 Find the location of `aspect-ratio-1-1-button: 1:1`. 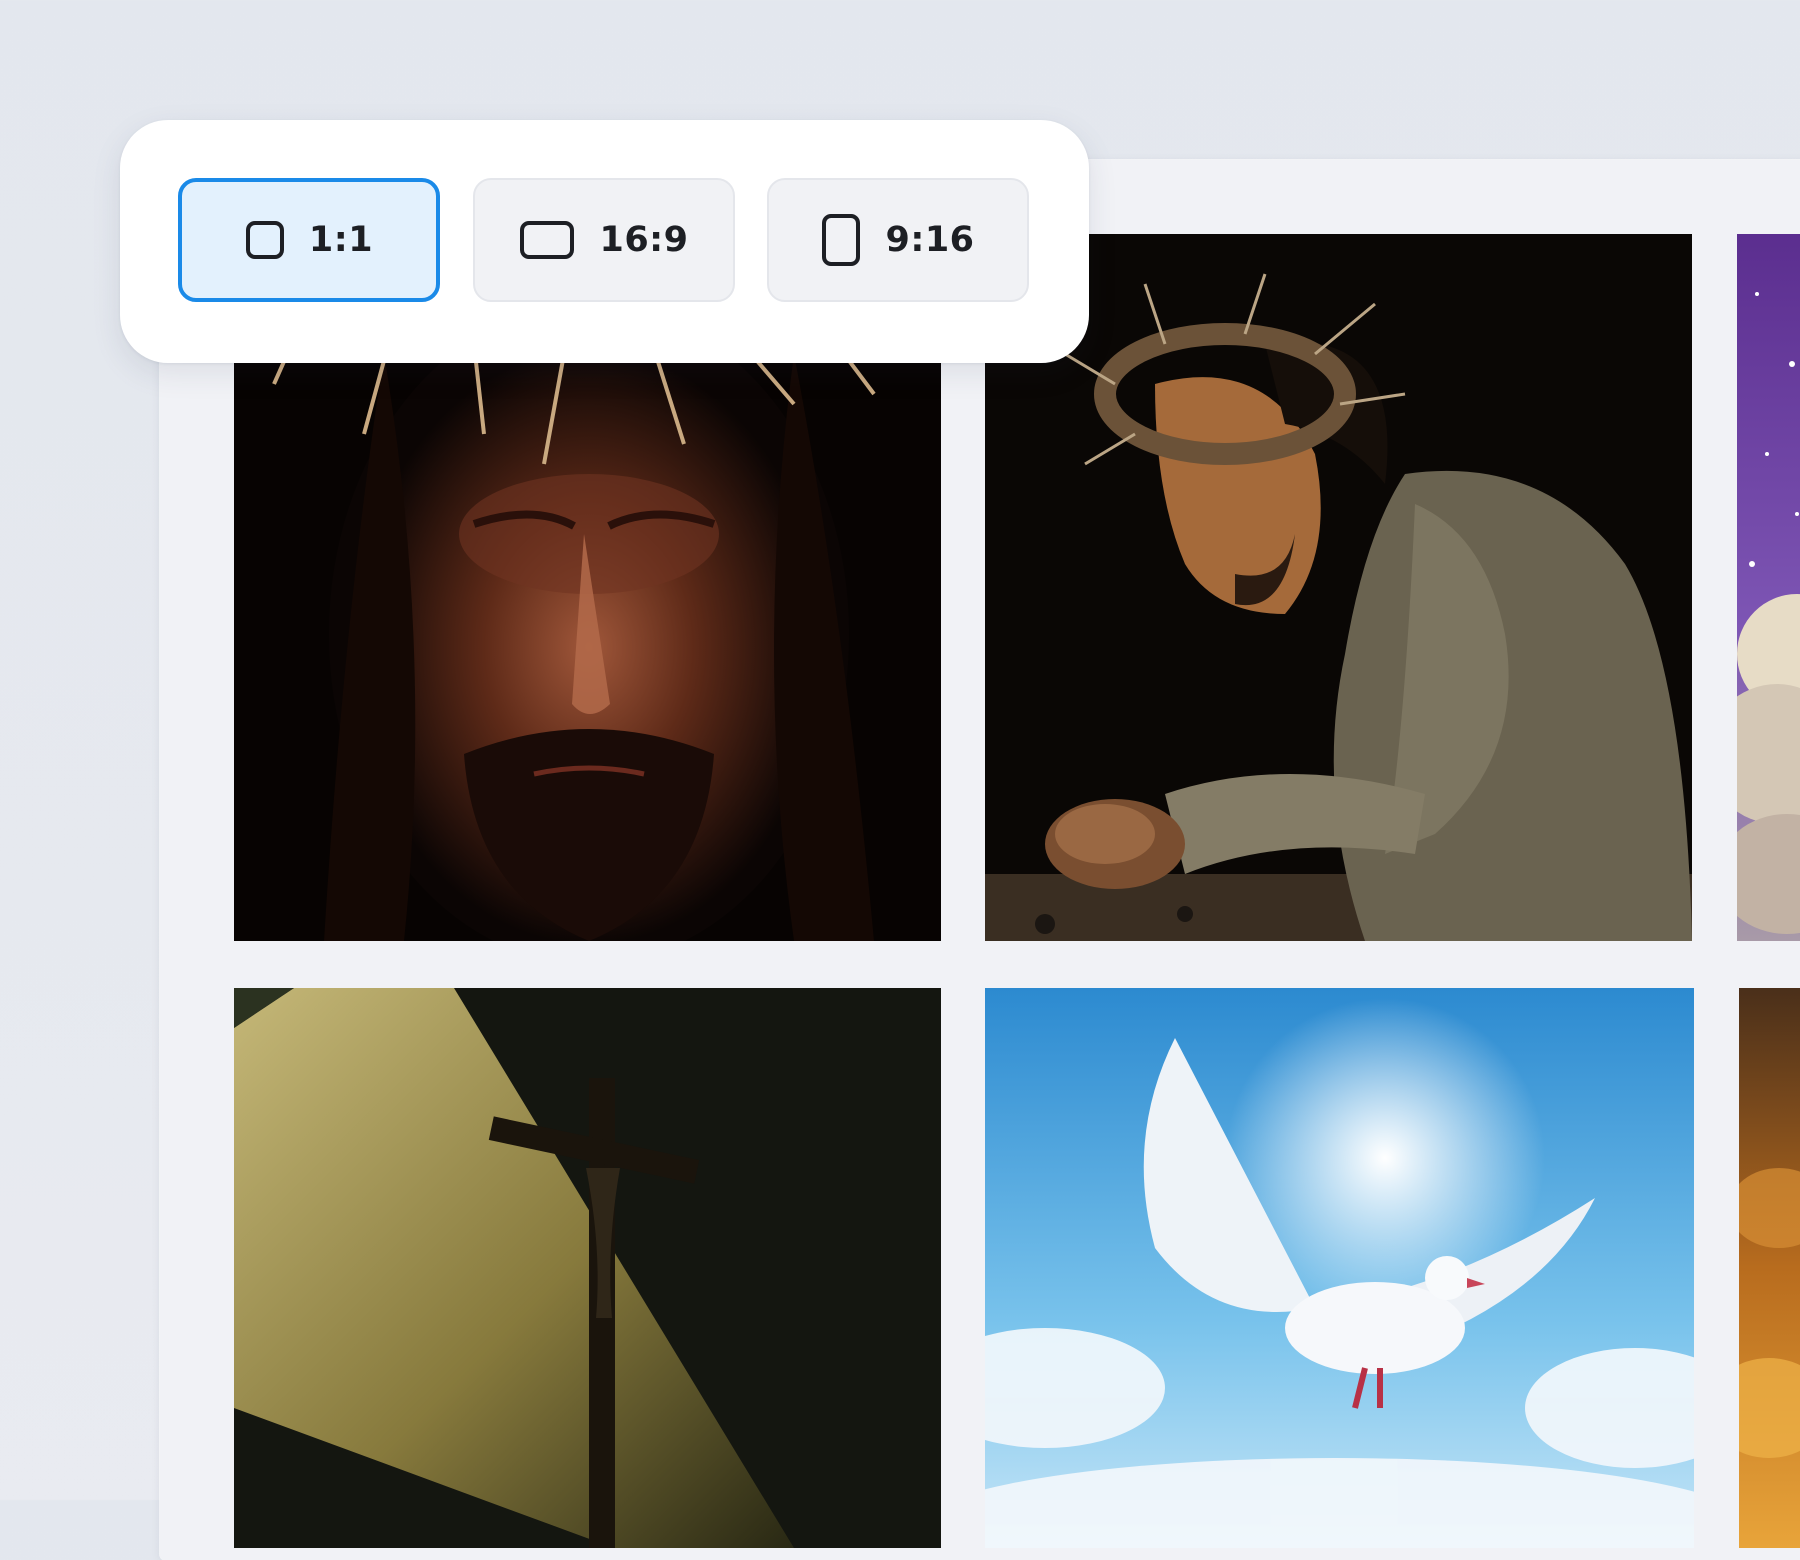

aspect-ratio-1-1-button: 1:1 is located at coordinates (309, 240).